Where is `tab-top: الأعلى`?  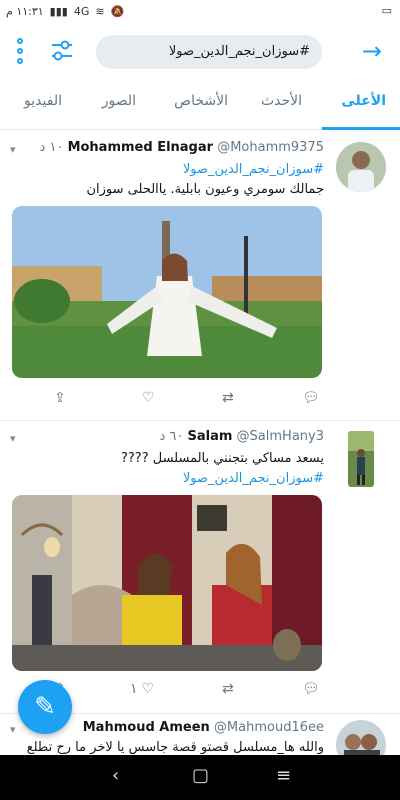
tab-top: الأعلى is located at coordinates (363, 101).